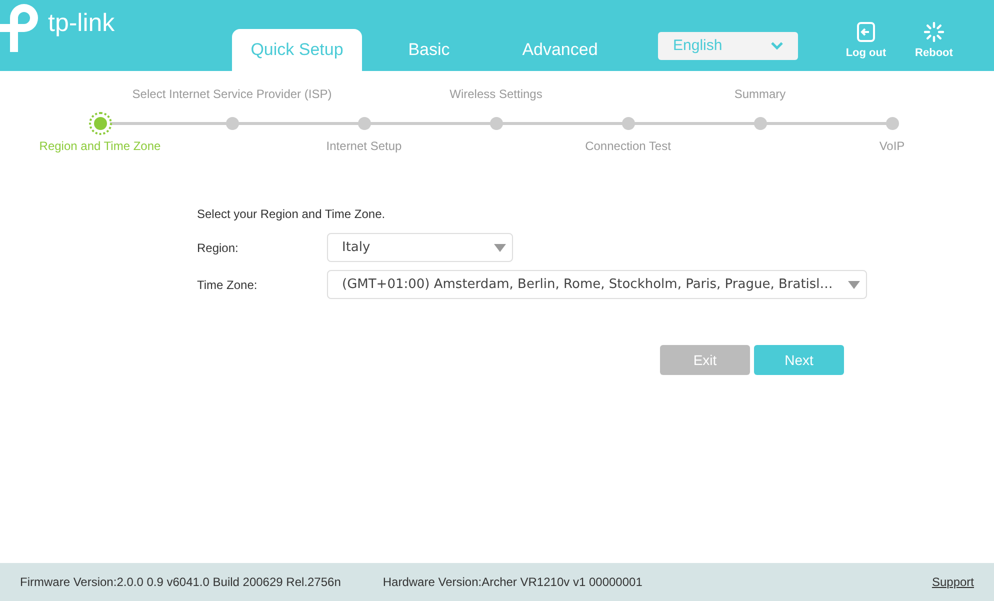 This screenshot has height=601, width=994. Describe the element at coordinates (364, 146) in the screenshot. I see `step-label: Internet Setup` at that location.